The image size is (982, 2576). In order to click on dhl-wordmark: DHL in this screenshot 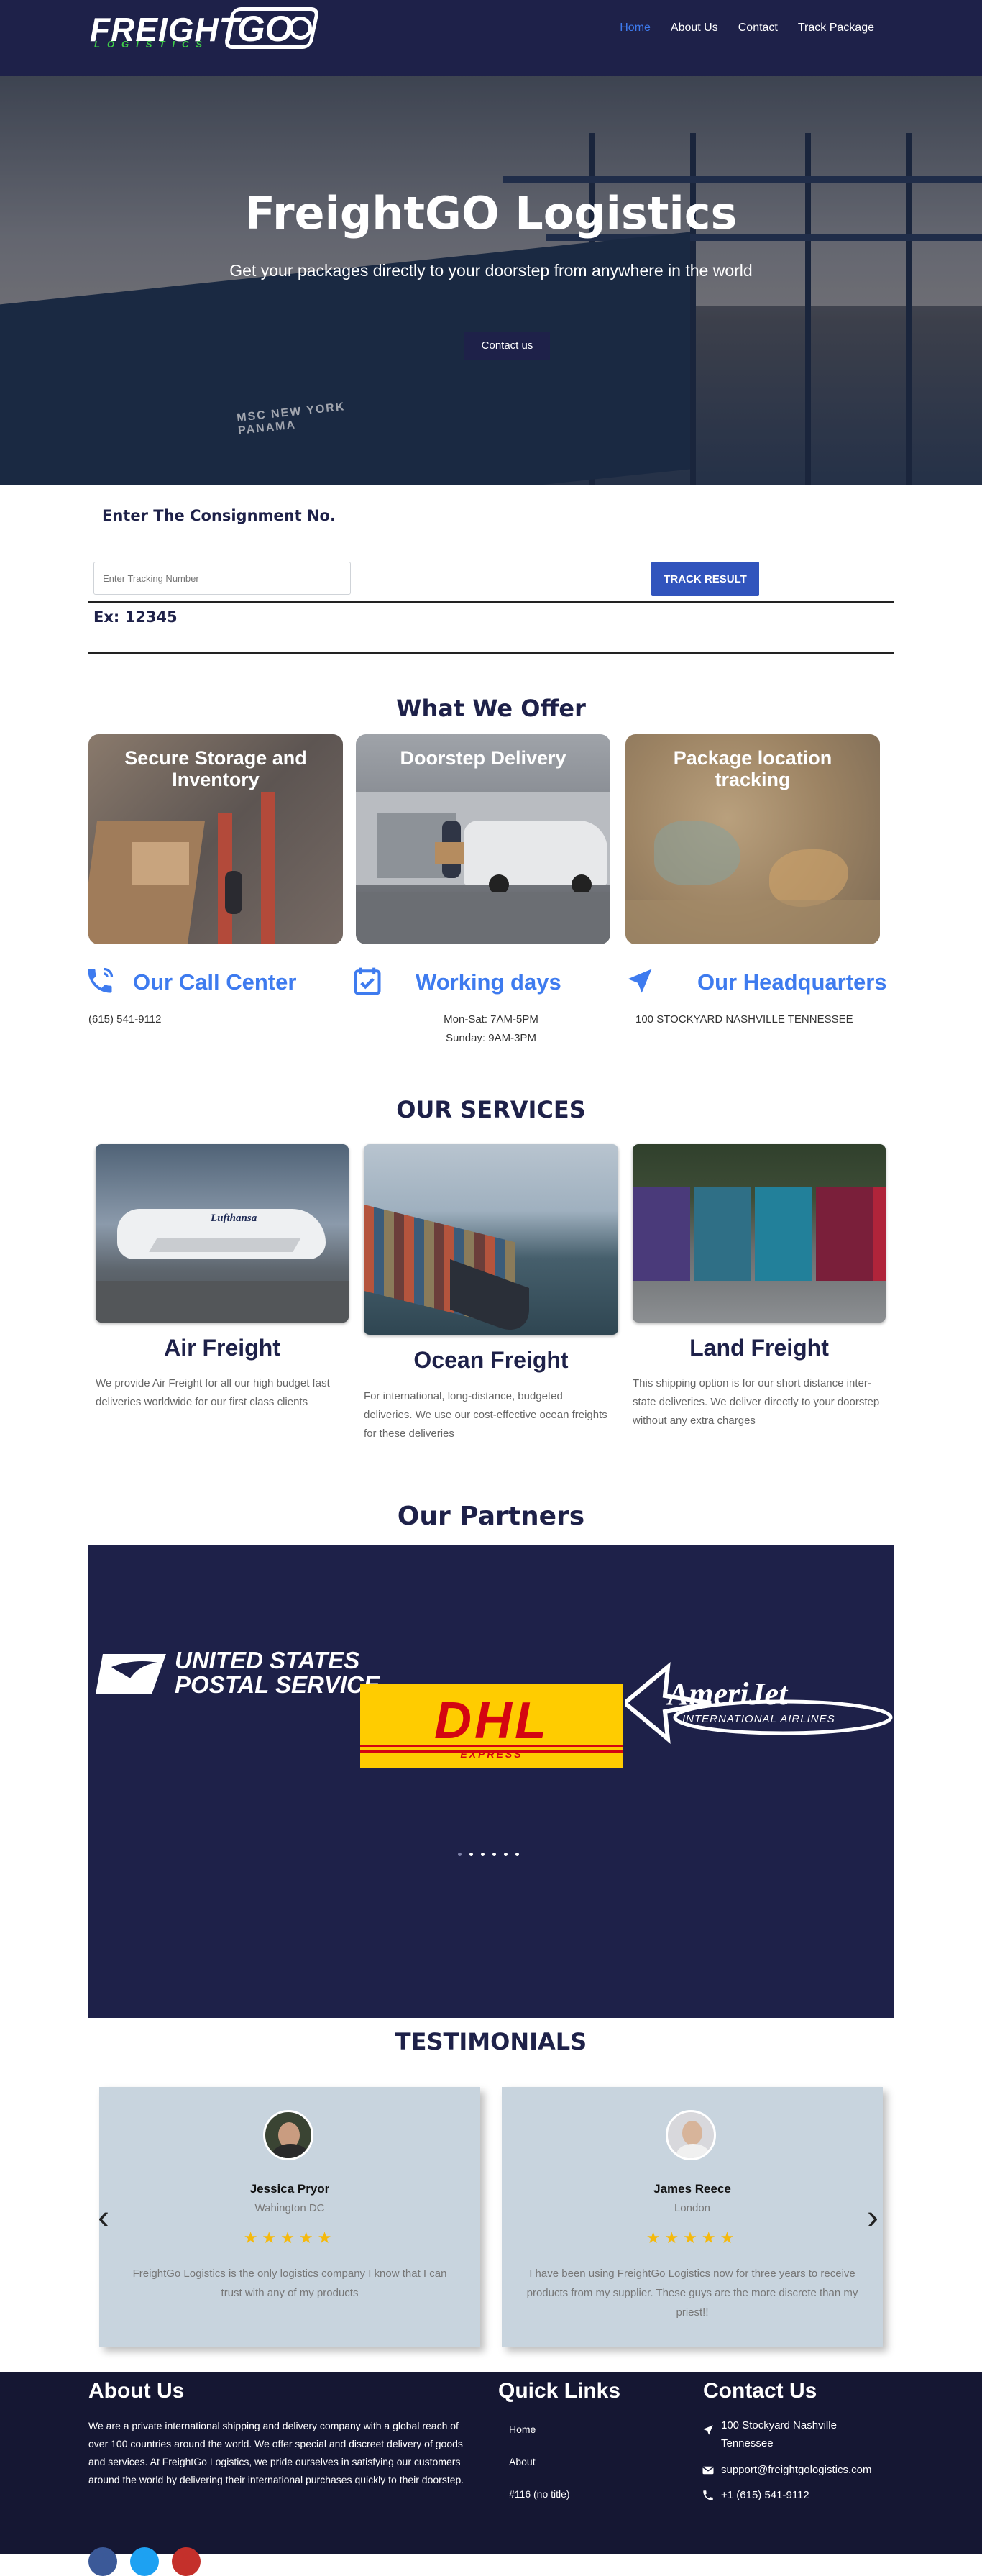, I will do `click(491, 1721)`.